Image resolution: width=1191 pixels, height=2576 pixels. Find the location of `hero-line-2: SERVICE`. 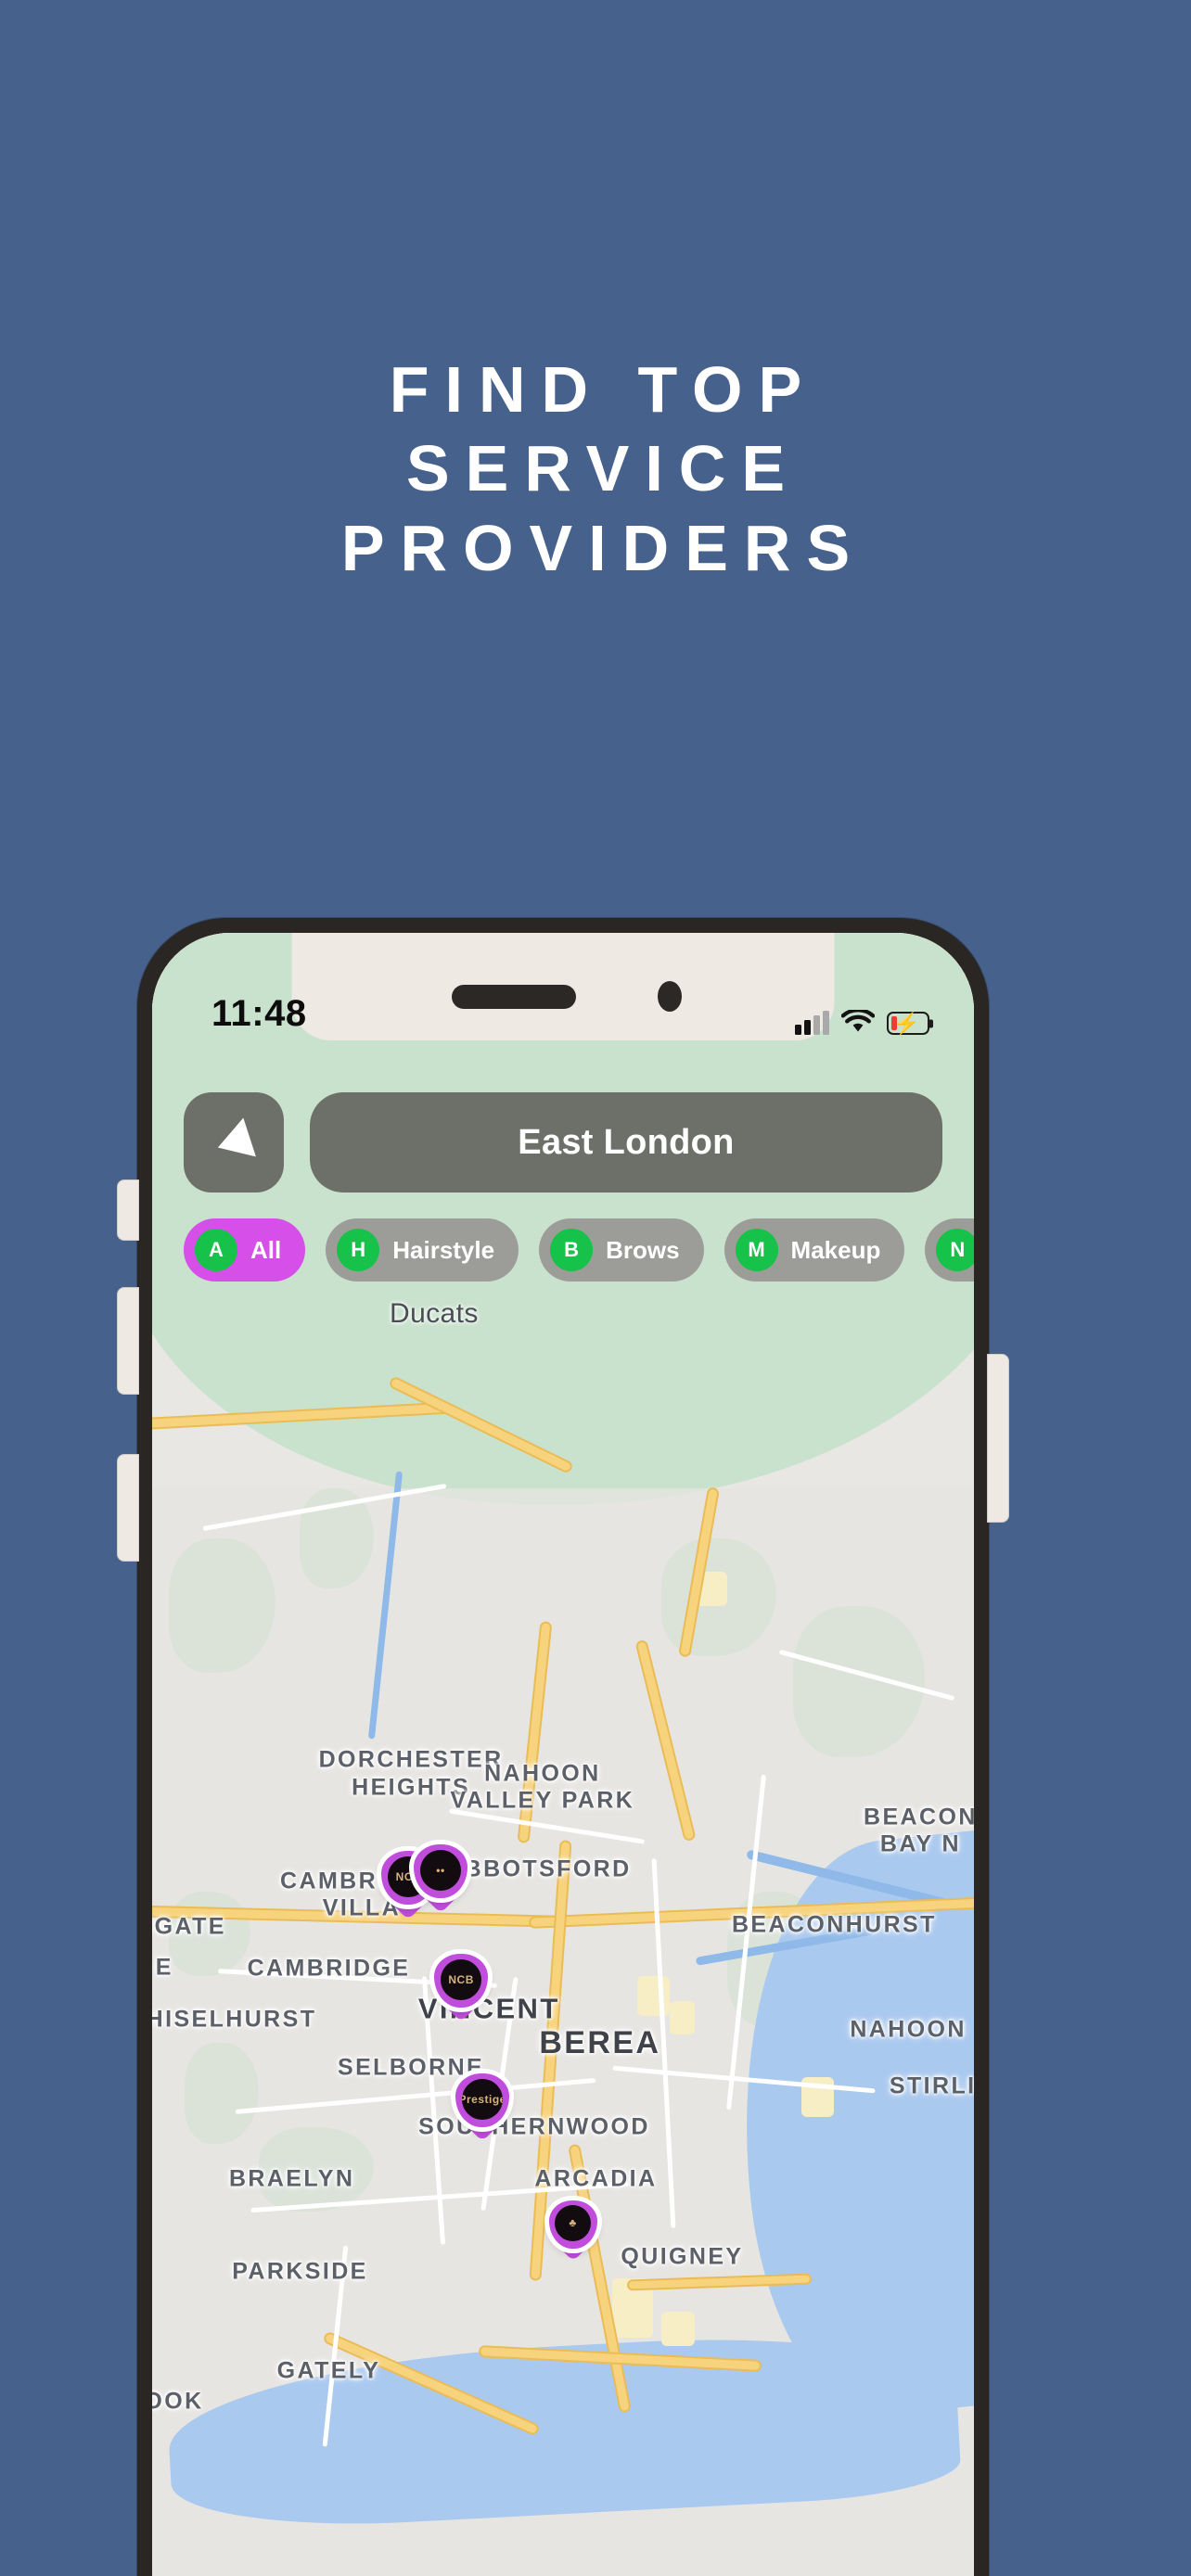

hero-line-2: SERVICE is located at coordinates (603, 468).